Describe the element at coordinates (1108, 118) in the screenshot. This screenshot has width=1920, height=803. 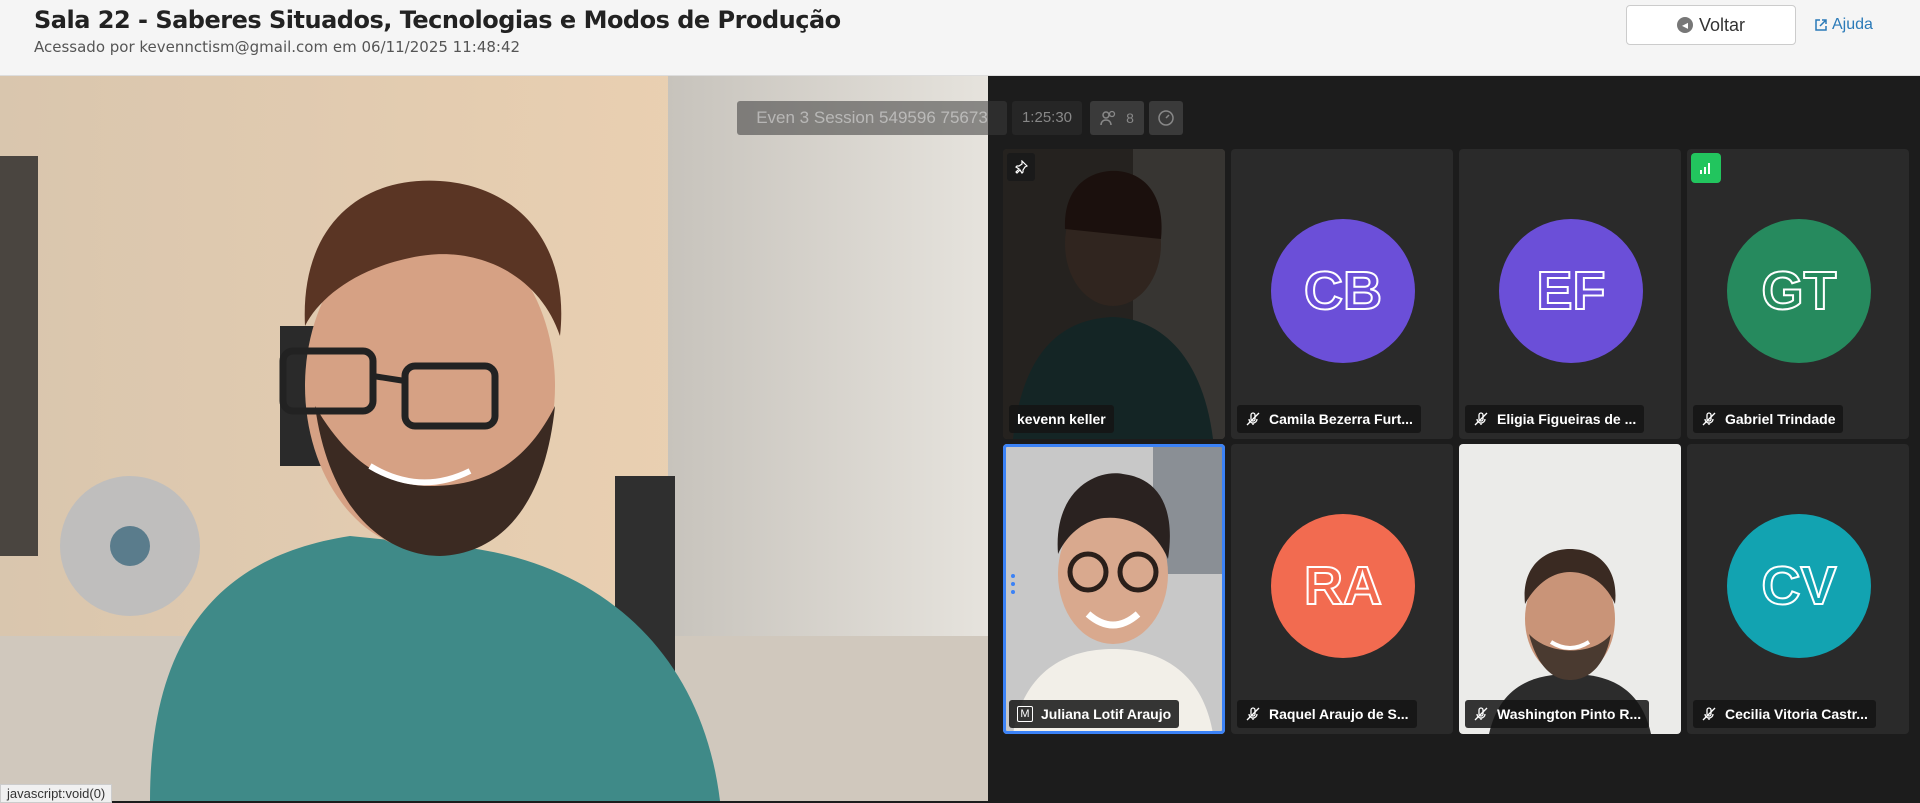
I see `people-icon` at that location.